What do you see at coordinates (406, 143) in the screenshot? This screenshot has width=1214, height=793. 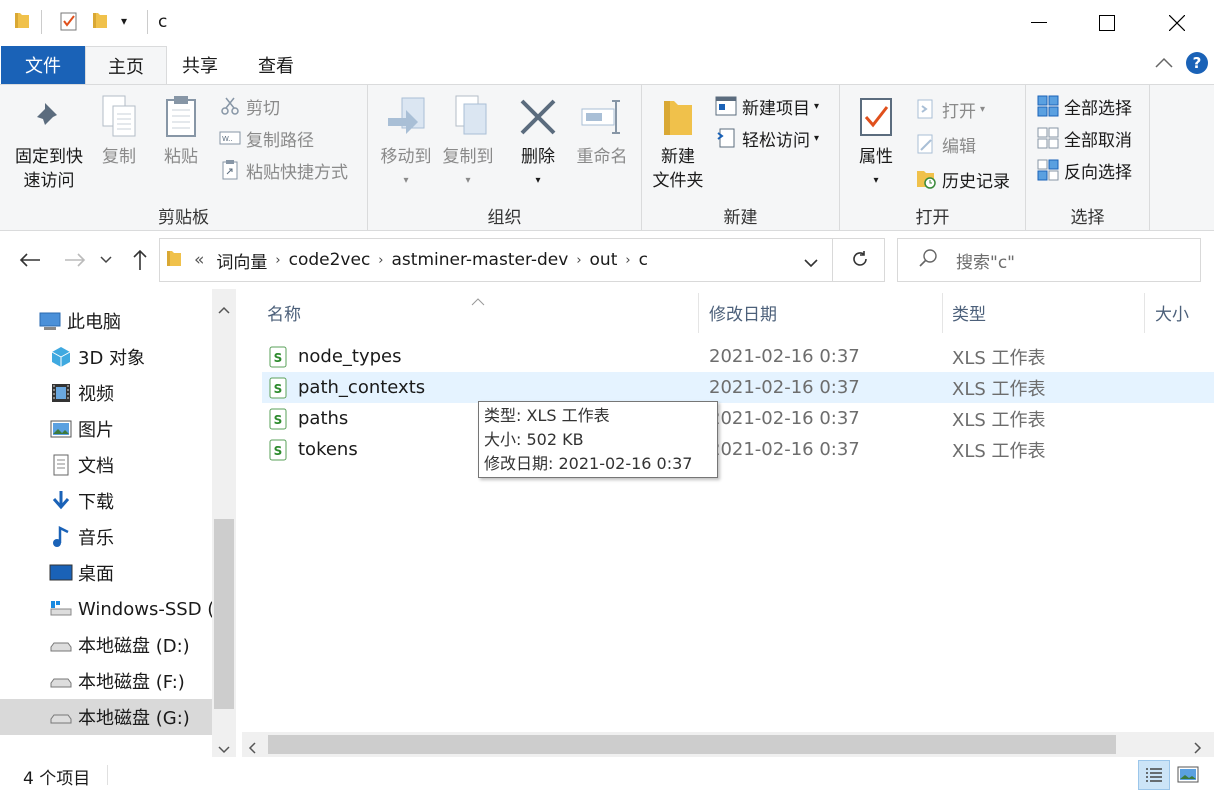 I see `move-to-button: 移动到 ▾` at bounding box center [406, 143].